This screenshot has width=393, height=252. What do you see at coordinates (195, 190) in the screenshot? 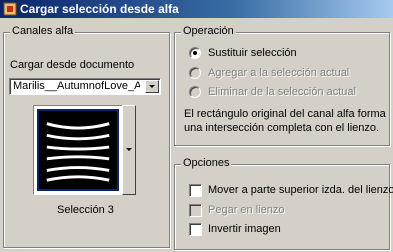
I see `checkbox-move-top-left` at bounding box center [195, 190].